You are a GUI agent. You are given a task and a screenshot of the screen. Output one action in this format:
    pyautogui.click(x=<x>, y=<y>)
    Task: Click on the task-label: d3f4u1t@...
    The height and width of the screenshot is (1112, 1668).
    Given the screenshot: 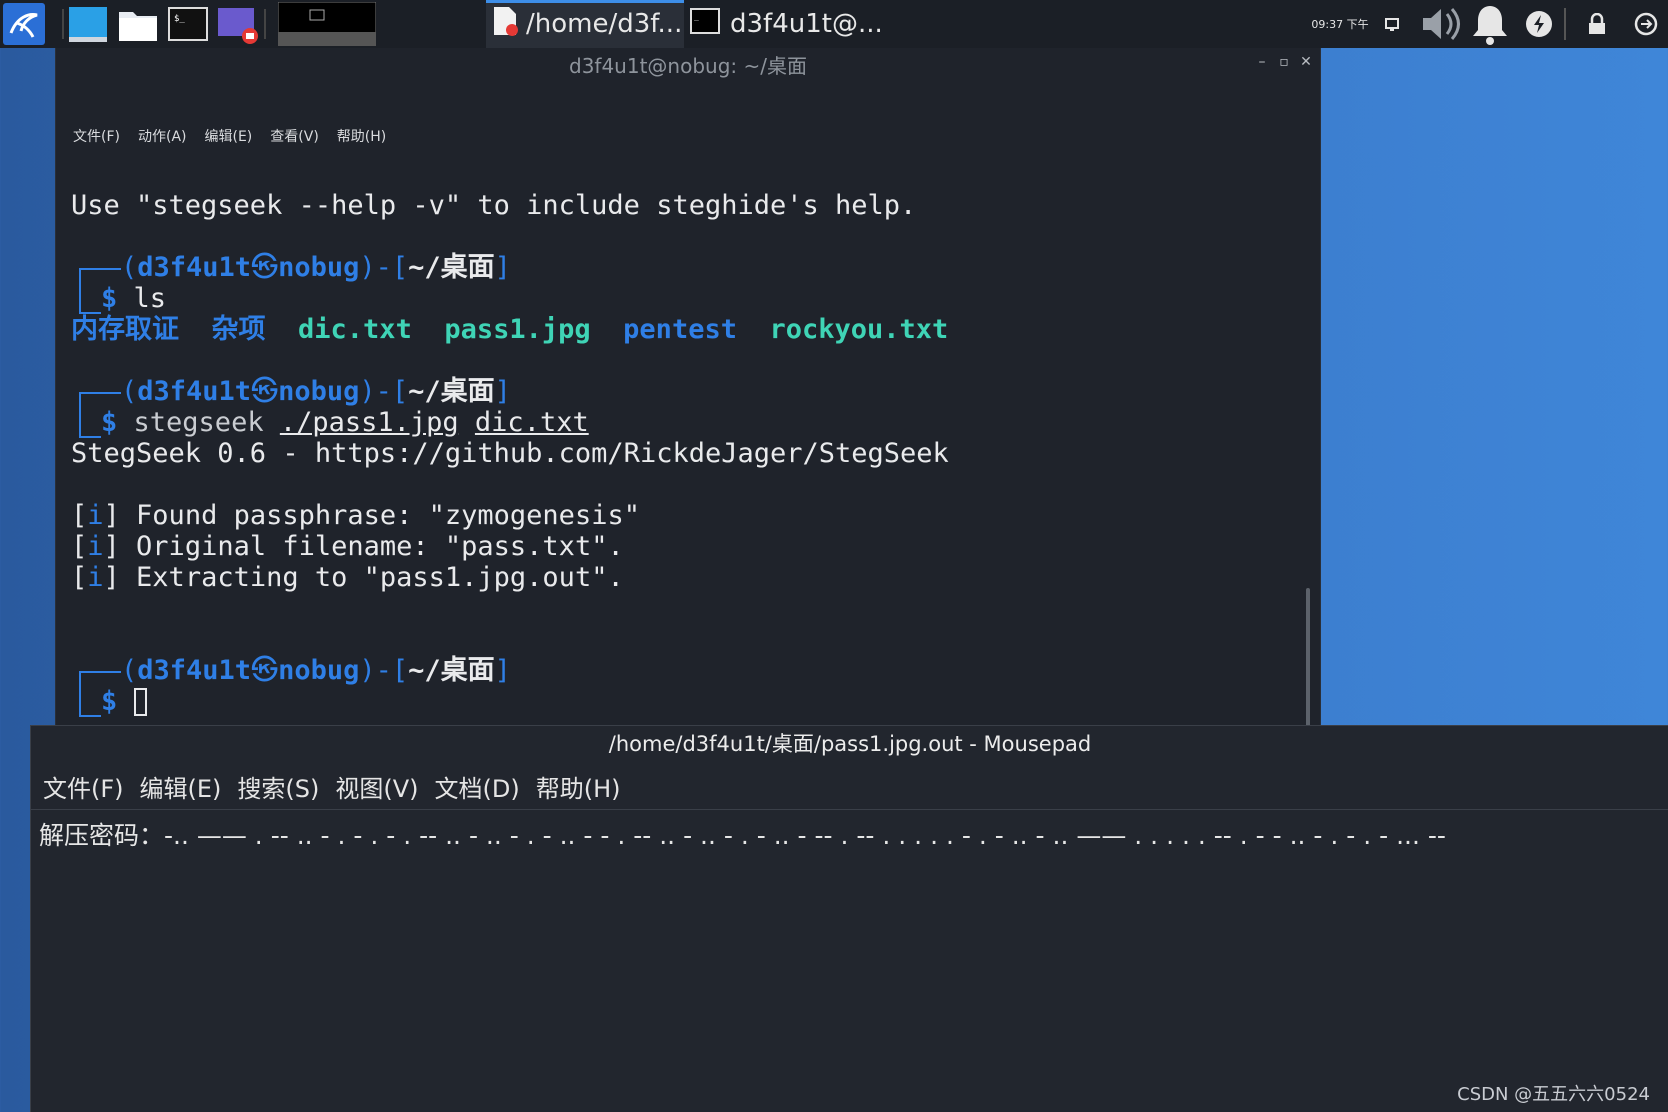 What is the action you would take?
    pyautogui.click(x=806, y=24)
    